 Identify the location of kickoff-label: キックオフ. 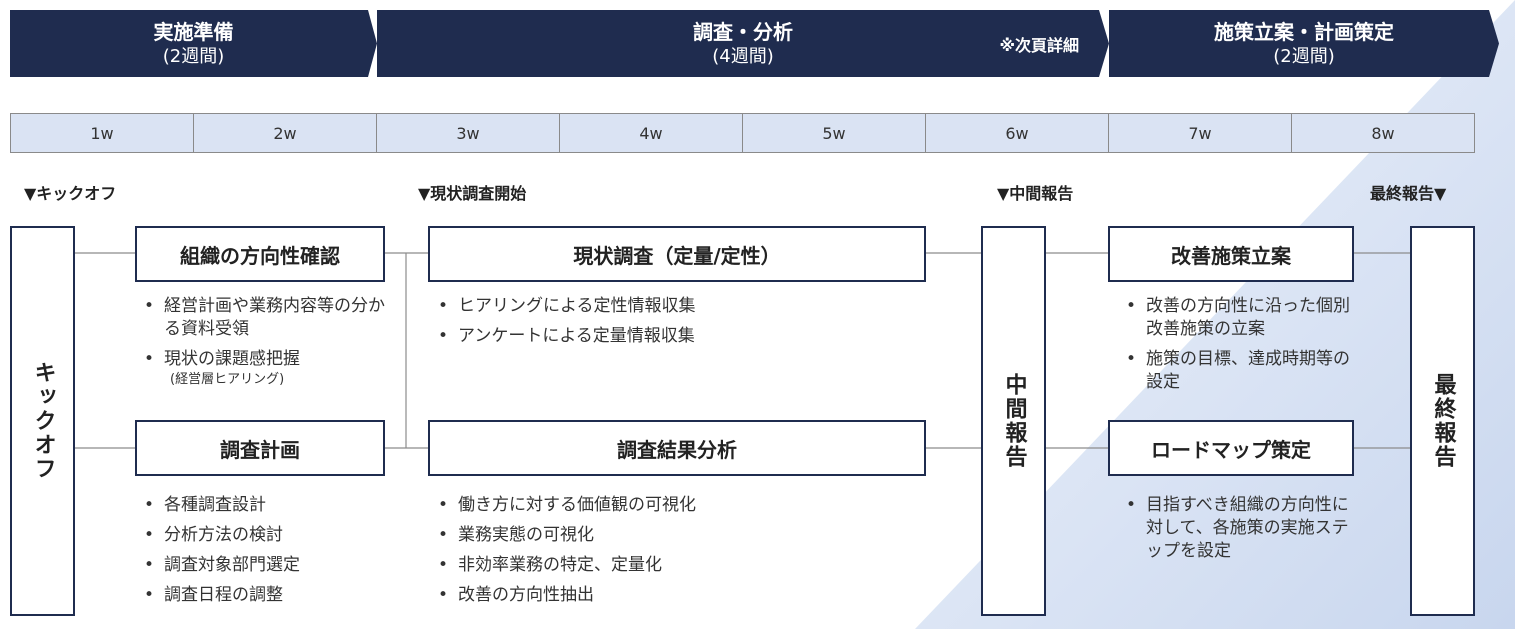
(43, 421).